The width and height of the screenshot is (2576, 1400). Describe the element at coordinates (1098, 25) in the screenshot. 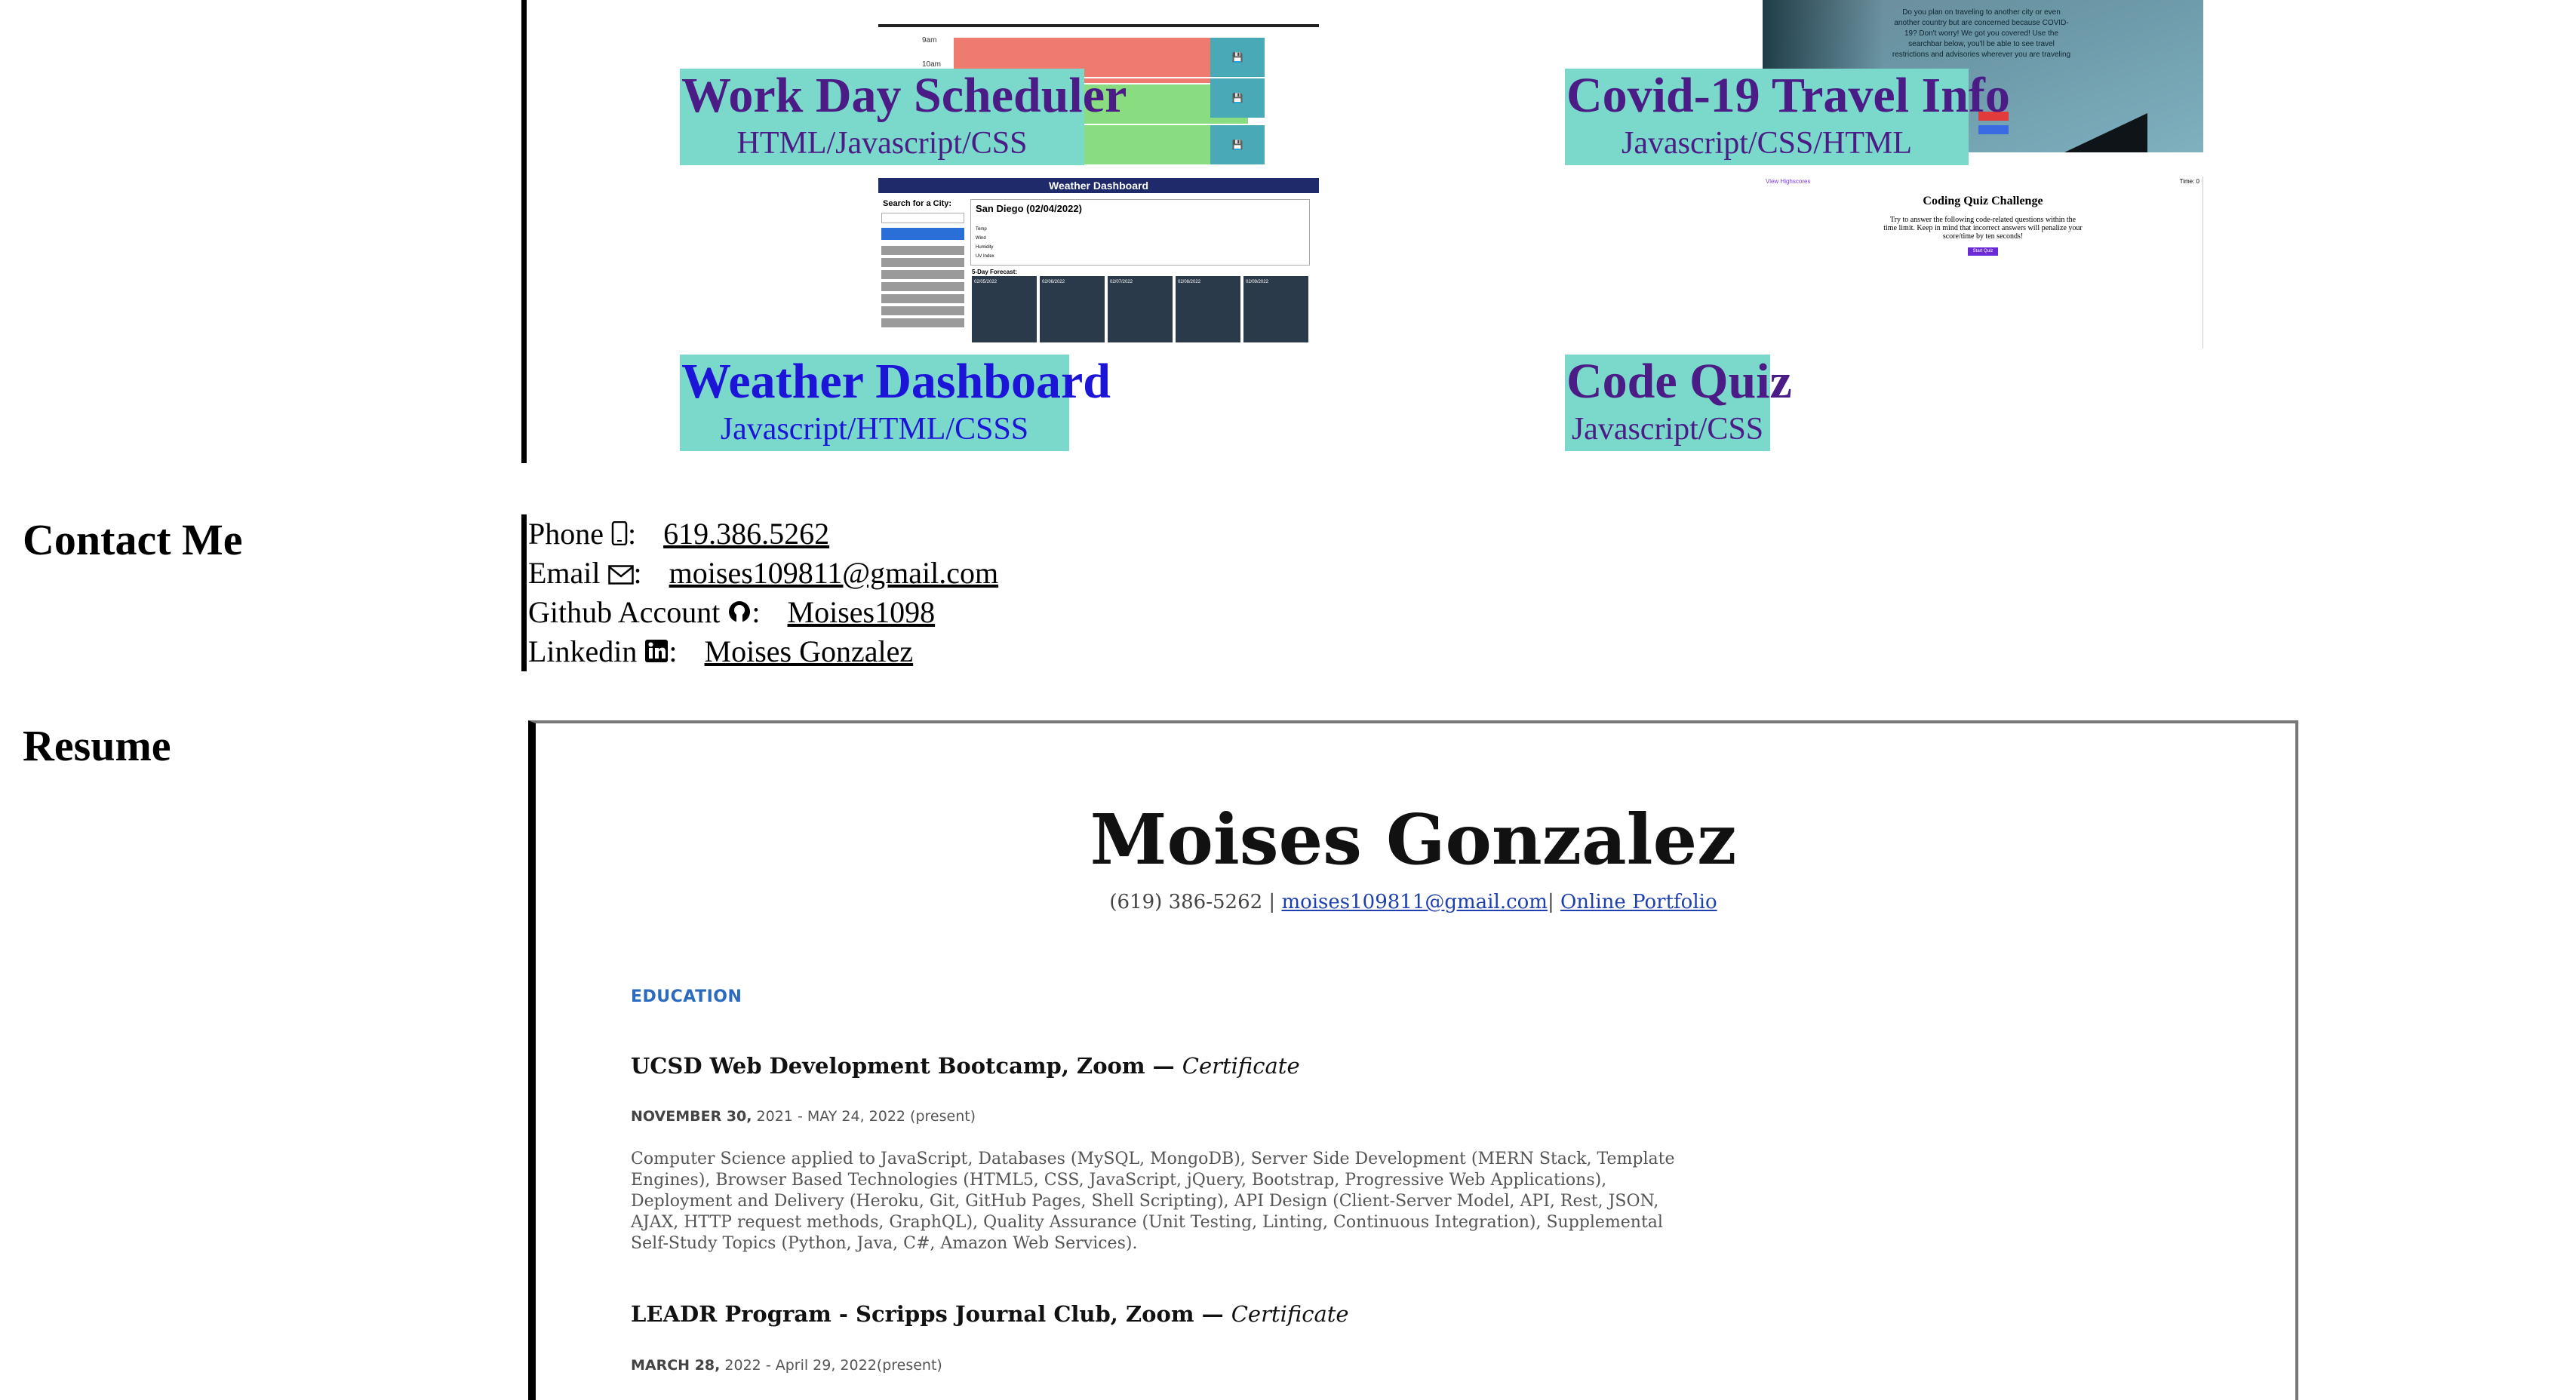

I see `scheduler-header-line` at that location.